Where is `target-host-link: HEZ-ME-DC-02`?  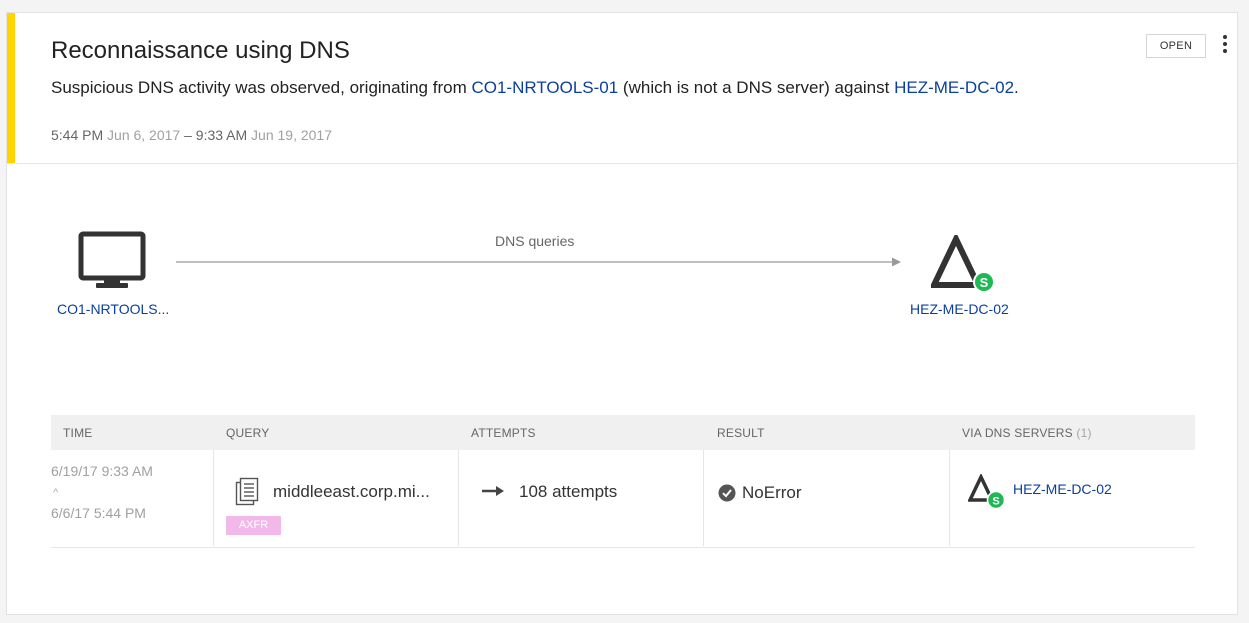
target-host-link: HEZ-ME-DC-02 is located at coordinates (954, 87).